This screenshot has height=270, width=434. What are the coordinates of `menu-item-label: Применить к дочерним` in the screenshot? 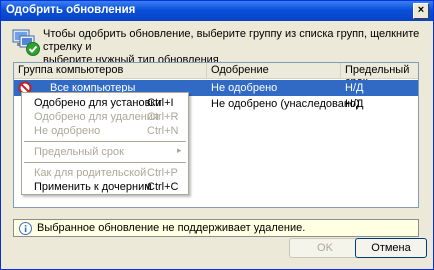 It's located at (93, 187).